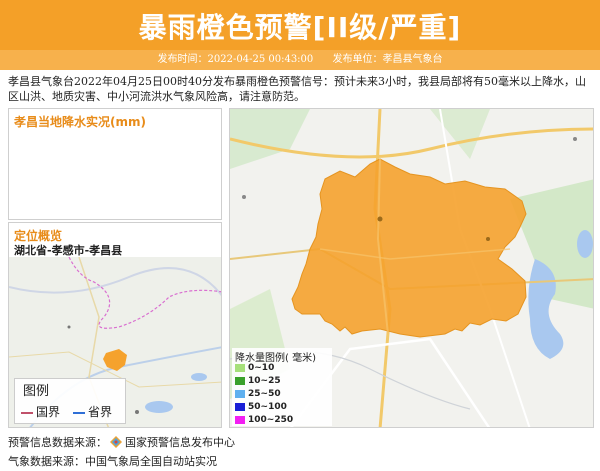 This screenshot has width=600, height=471. I want to click on rainfall-legend-item: 0~10, so click(254, 368).